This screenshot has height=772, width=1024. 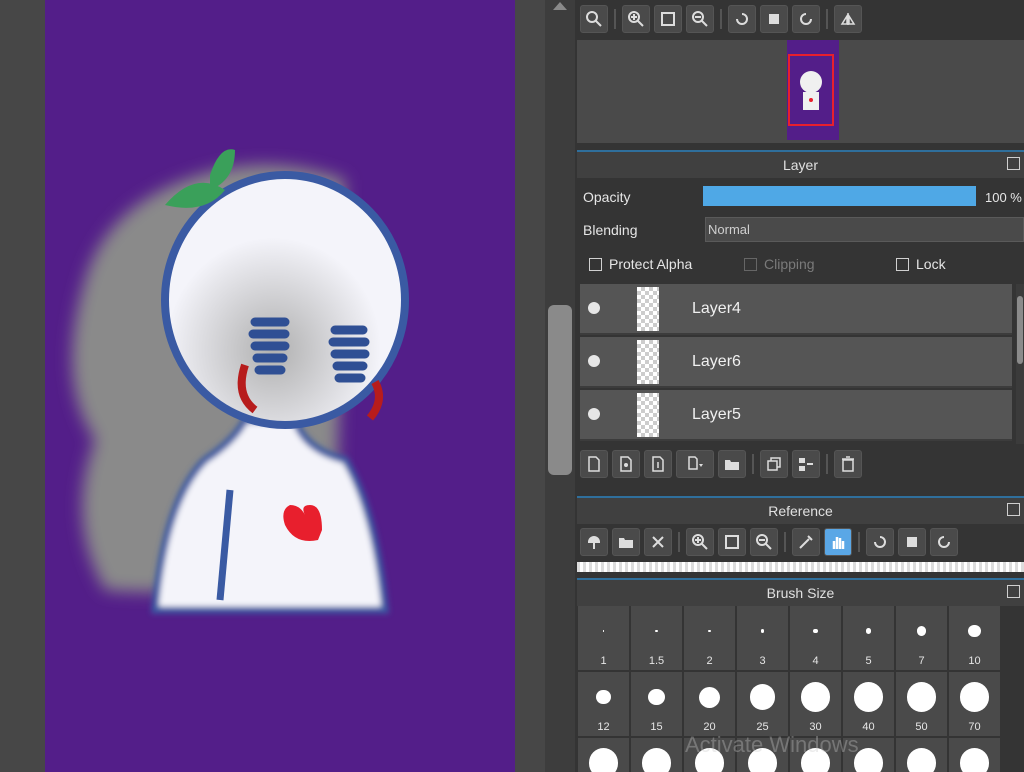 What do you see at coordinates (626, 464) in the screenshot?
I see `new-layer-8bit-icon` at bounding box center [626, 464].